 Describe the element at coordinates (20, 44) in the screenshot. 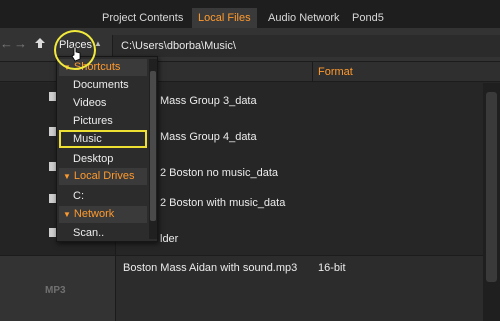

I see `forward-arrow-icon: →` at that location.